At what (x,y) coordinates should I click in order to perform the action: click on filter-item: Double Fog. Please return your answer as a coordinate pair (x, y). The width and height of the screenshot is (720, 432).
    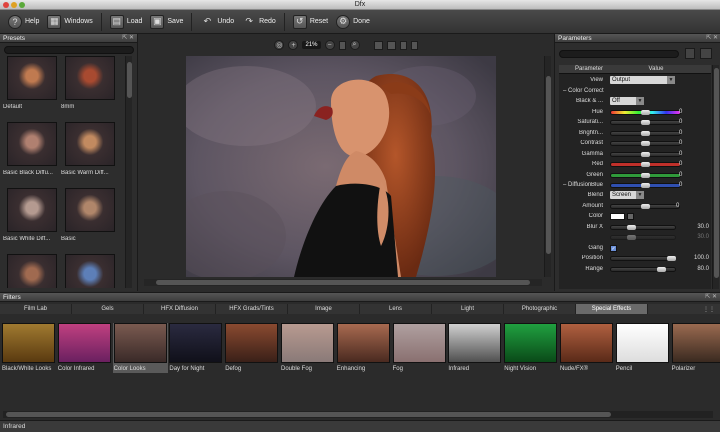
    Looking at the image, I should click on (307, 348).